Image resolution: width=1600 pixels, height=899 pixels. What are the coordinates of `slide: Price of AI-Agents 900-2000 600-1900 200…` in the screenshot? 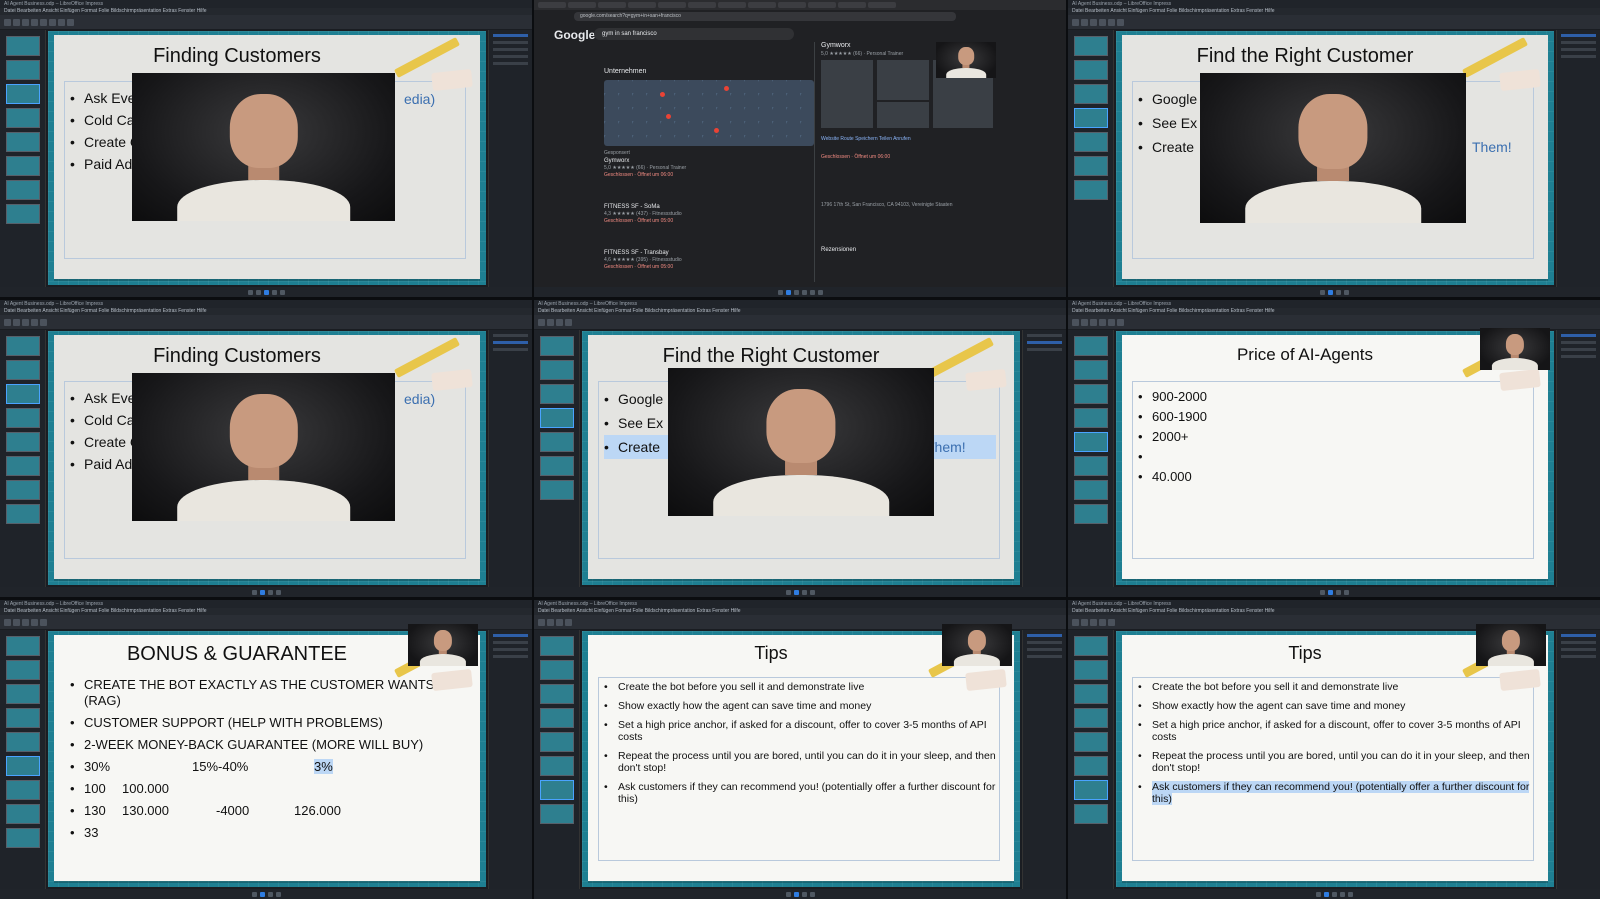 It's located at (1335, 457).